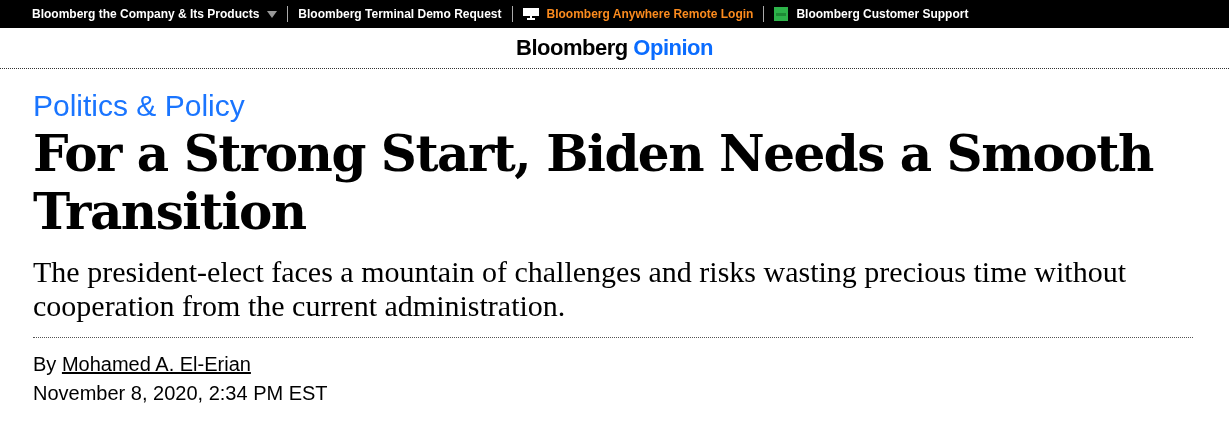 This screenshot has height=441, width=1229. What do you see at coordinates (146, 14) in the screenshot?
I see `top-link: Bloomberg the Company & Its Products` at bounding box center [146, 14].